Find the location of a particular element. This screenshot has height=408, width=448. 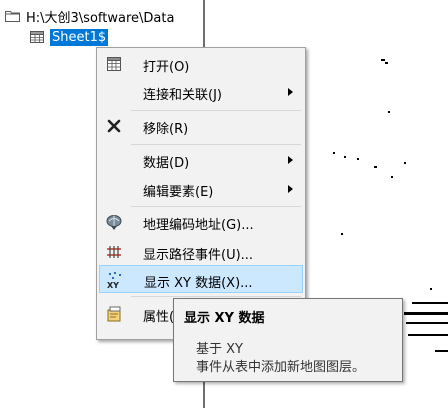

geocode-icon is located at coordinates (114, 222).